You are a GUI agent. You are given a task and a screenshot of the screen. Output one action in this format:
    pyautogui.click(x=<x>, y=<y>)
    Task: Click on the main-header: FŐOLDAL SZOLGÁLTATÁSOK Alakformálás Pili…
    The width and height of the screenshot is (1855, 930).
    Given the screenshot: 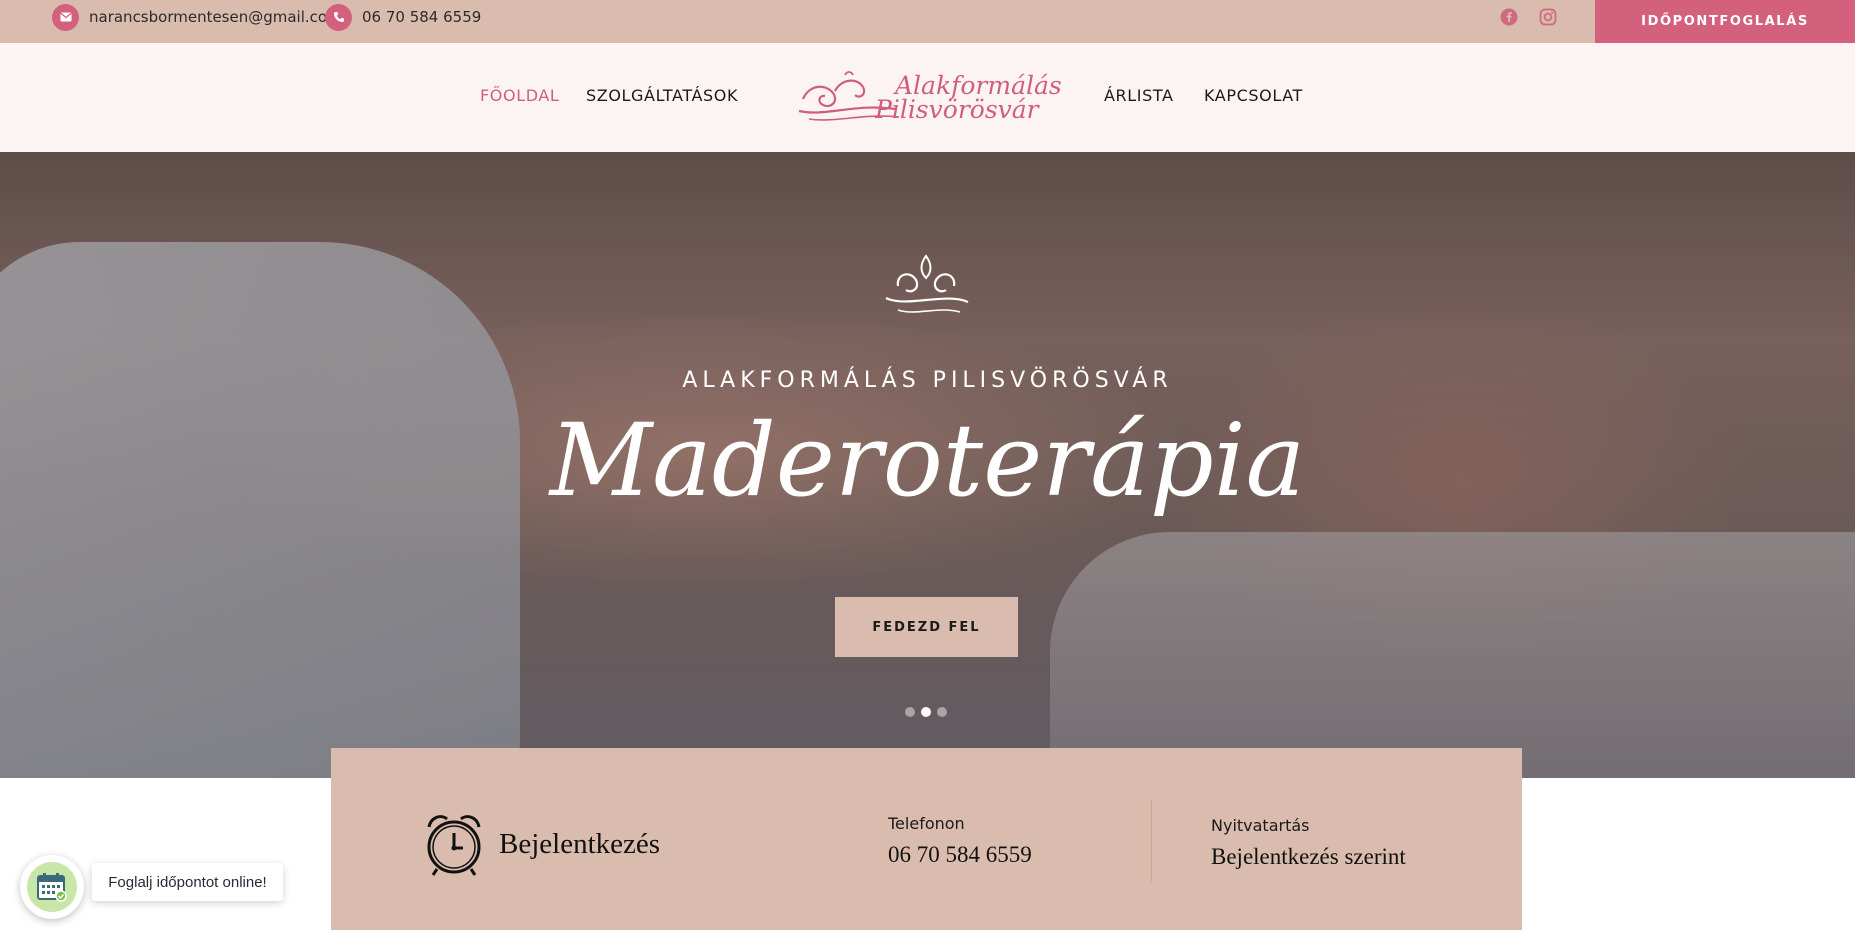 What is the action you would take?
    pyautogui.click(x=927, y=97)
    